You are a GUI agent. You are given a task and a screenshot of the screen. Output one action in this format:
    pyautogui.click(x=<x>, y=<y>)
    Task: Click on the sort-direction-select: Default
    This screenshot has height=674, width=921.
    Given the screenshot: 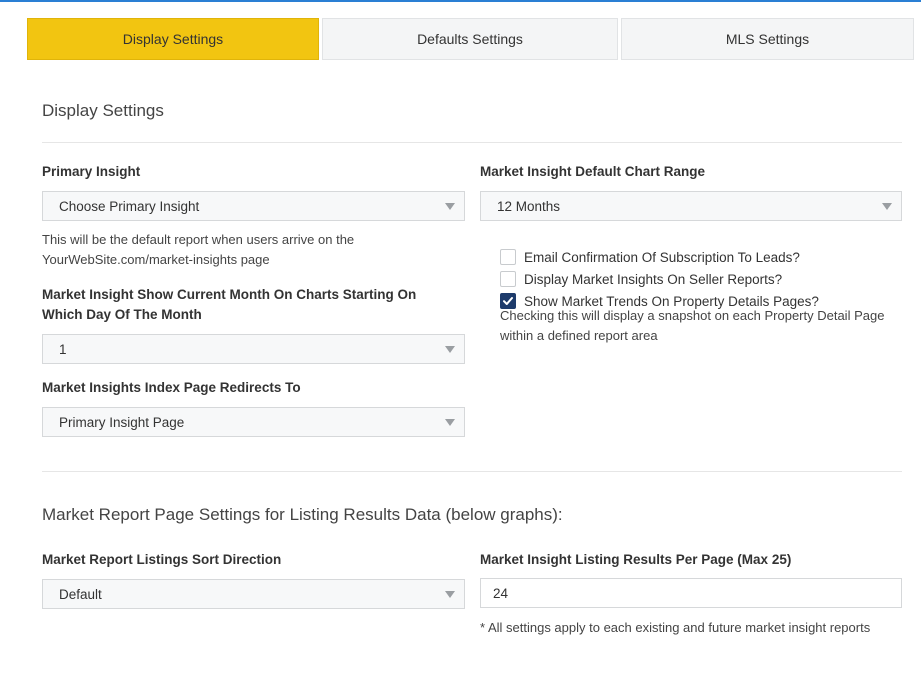 What is the action you would take?
    pyautogui.click(x=253, y=594)
    